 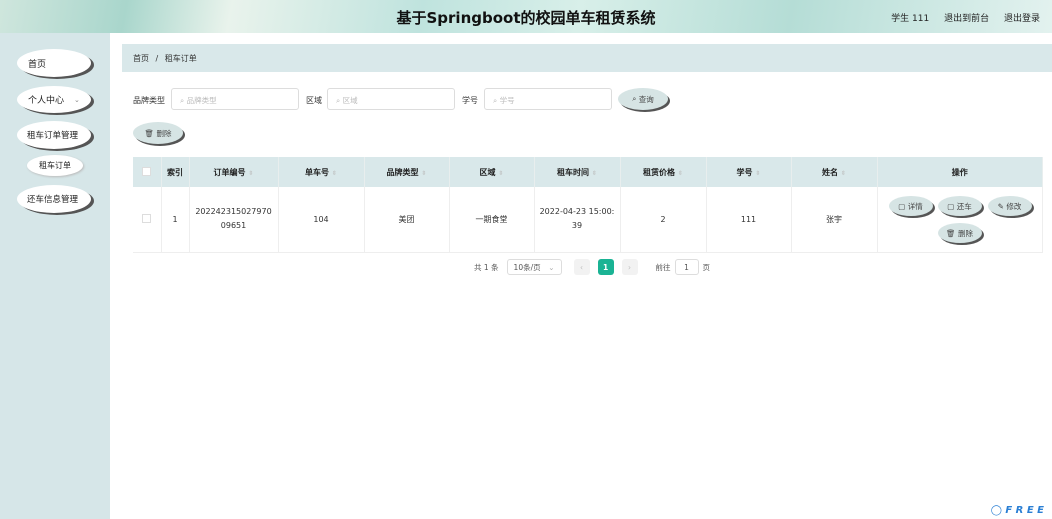 I want to click on query-label: 查询, so click(x=646, y=99).